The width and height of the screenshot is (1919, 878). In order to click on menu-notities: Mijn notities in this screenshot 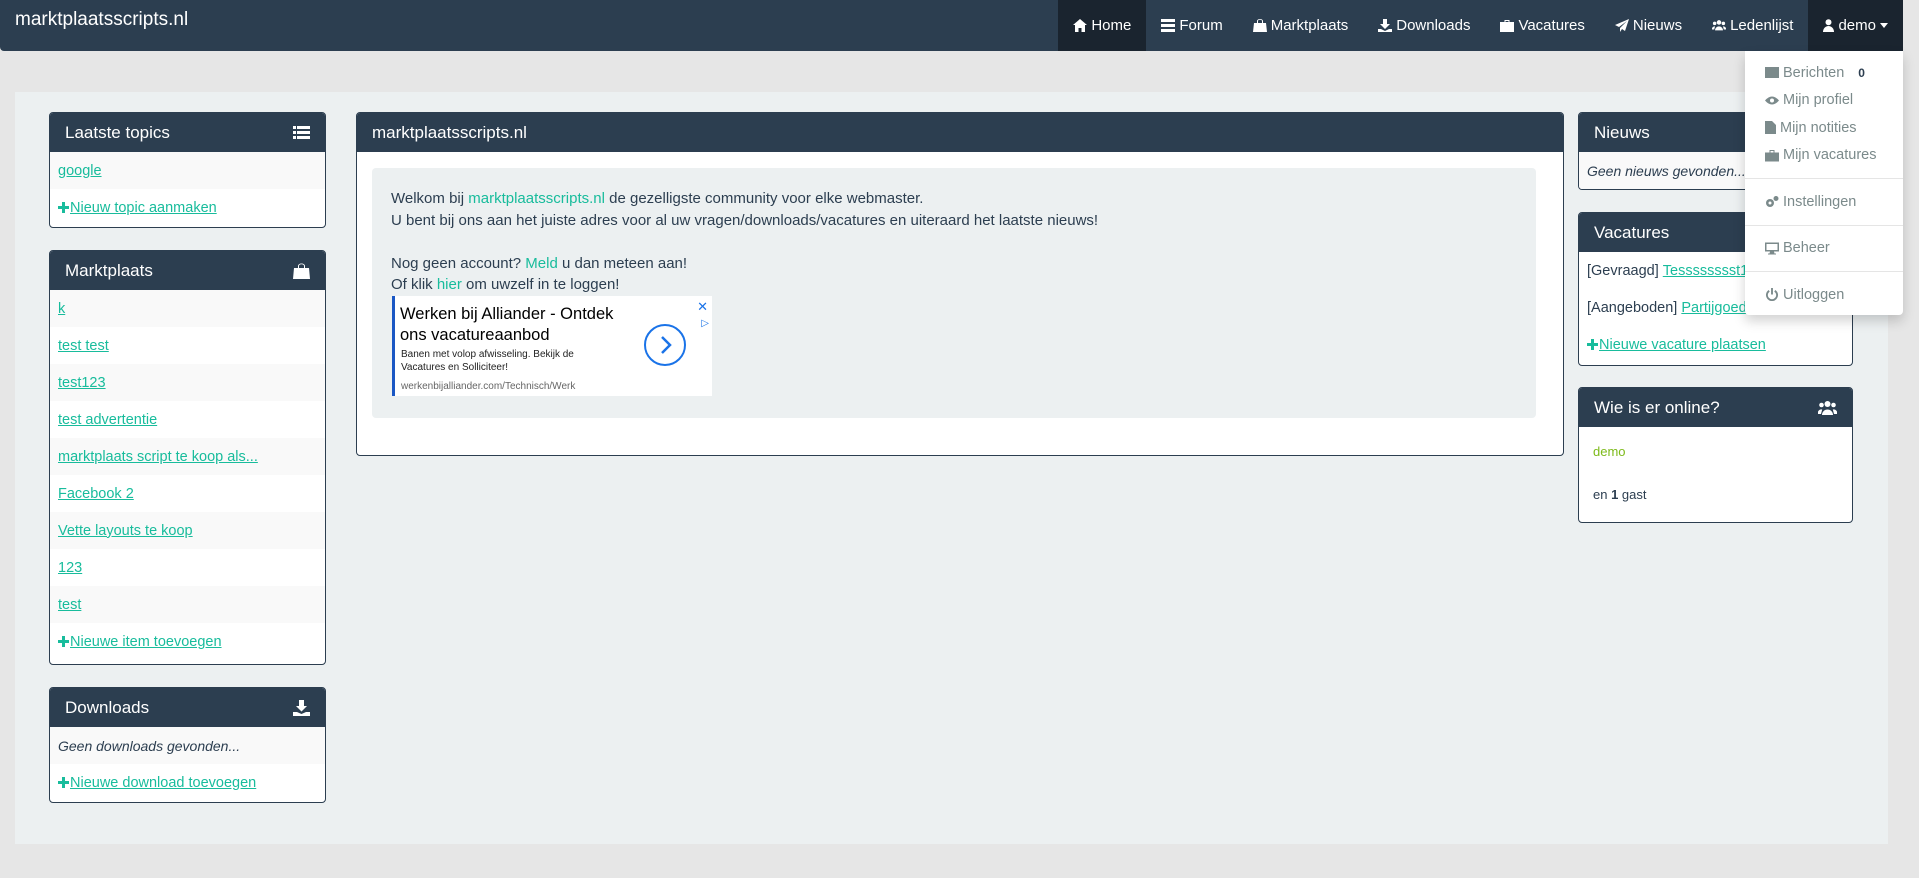, I will do `click(1824, 128)`.